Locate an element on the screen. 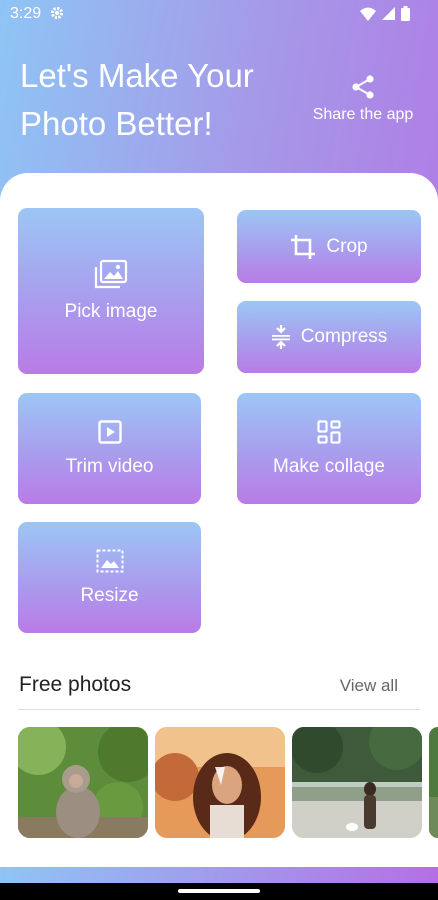 This screenshot has width=438, height=900. share-app-button: Share the app is located at coordinates (363, 102).